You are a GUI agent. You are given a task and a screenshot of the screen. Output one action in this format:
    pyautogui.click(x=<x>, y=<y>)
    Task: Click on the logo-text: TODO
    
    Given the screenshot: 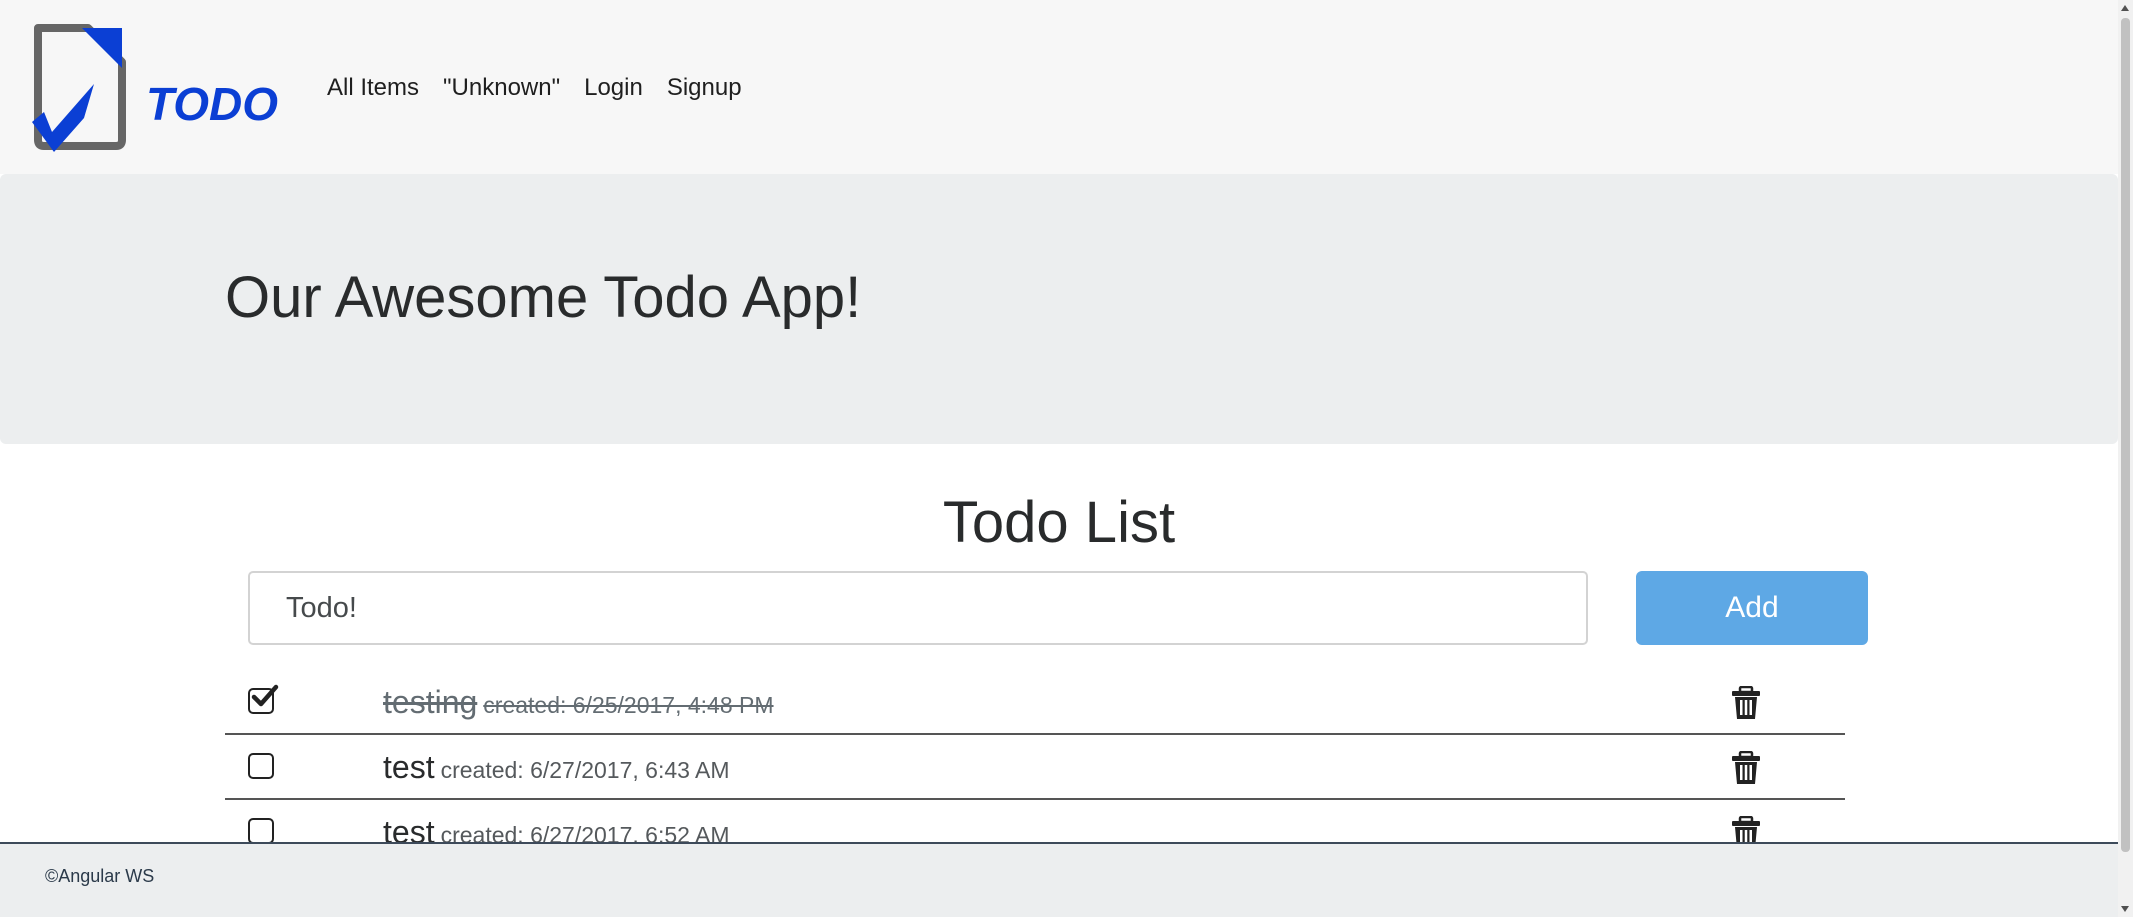 What is the action you would take?
    pyautogui.click(x=212, y=104)
    